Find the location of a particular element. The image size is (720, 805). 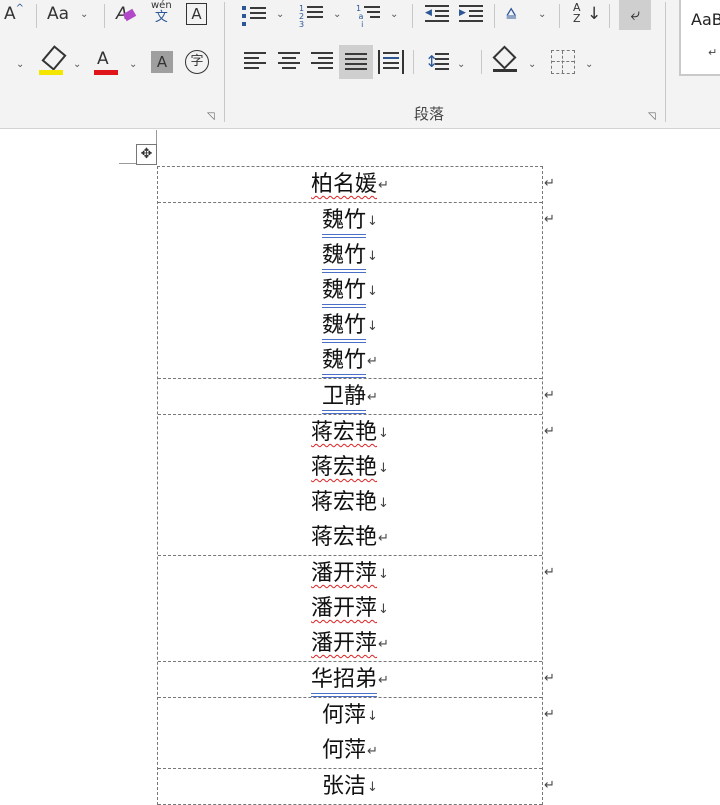

table-row: 蒋宏艳↓ 蒋宏艳↓ 蒋宏艳↓ 蒋宏艳↵ is located at coordinates (350, 485).